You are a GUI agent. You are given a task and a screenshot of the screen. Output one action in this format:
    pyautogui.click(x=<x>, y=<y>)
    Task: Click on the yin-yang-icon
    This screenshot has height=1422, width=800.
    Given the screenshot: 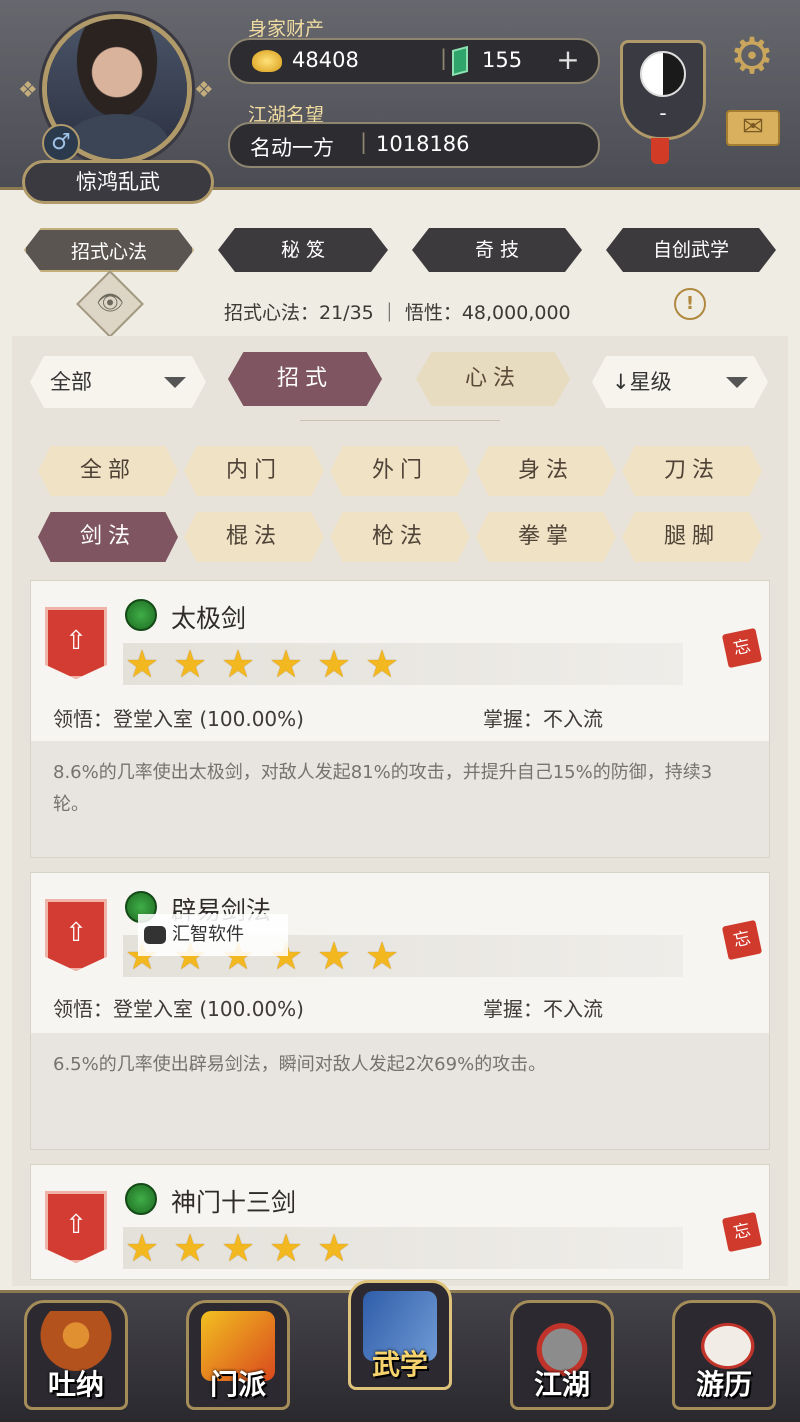 What is the action you would take?
    pyautogui.click(x=663, y=74)
    